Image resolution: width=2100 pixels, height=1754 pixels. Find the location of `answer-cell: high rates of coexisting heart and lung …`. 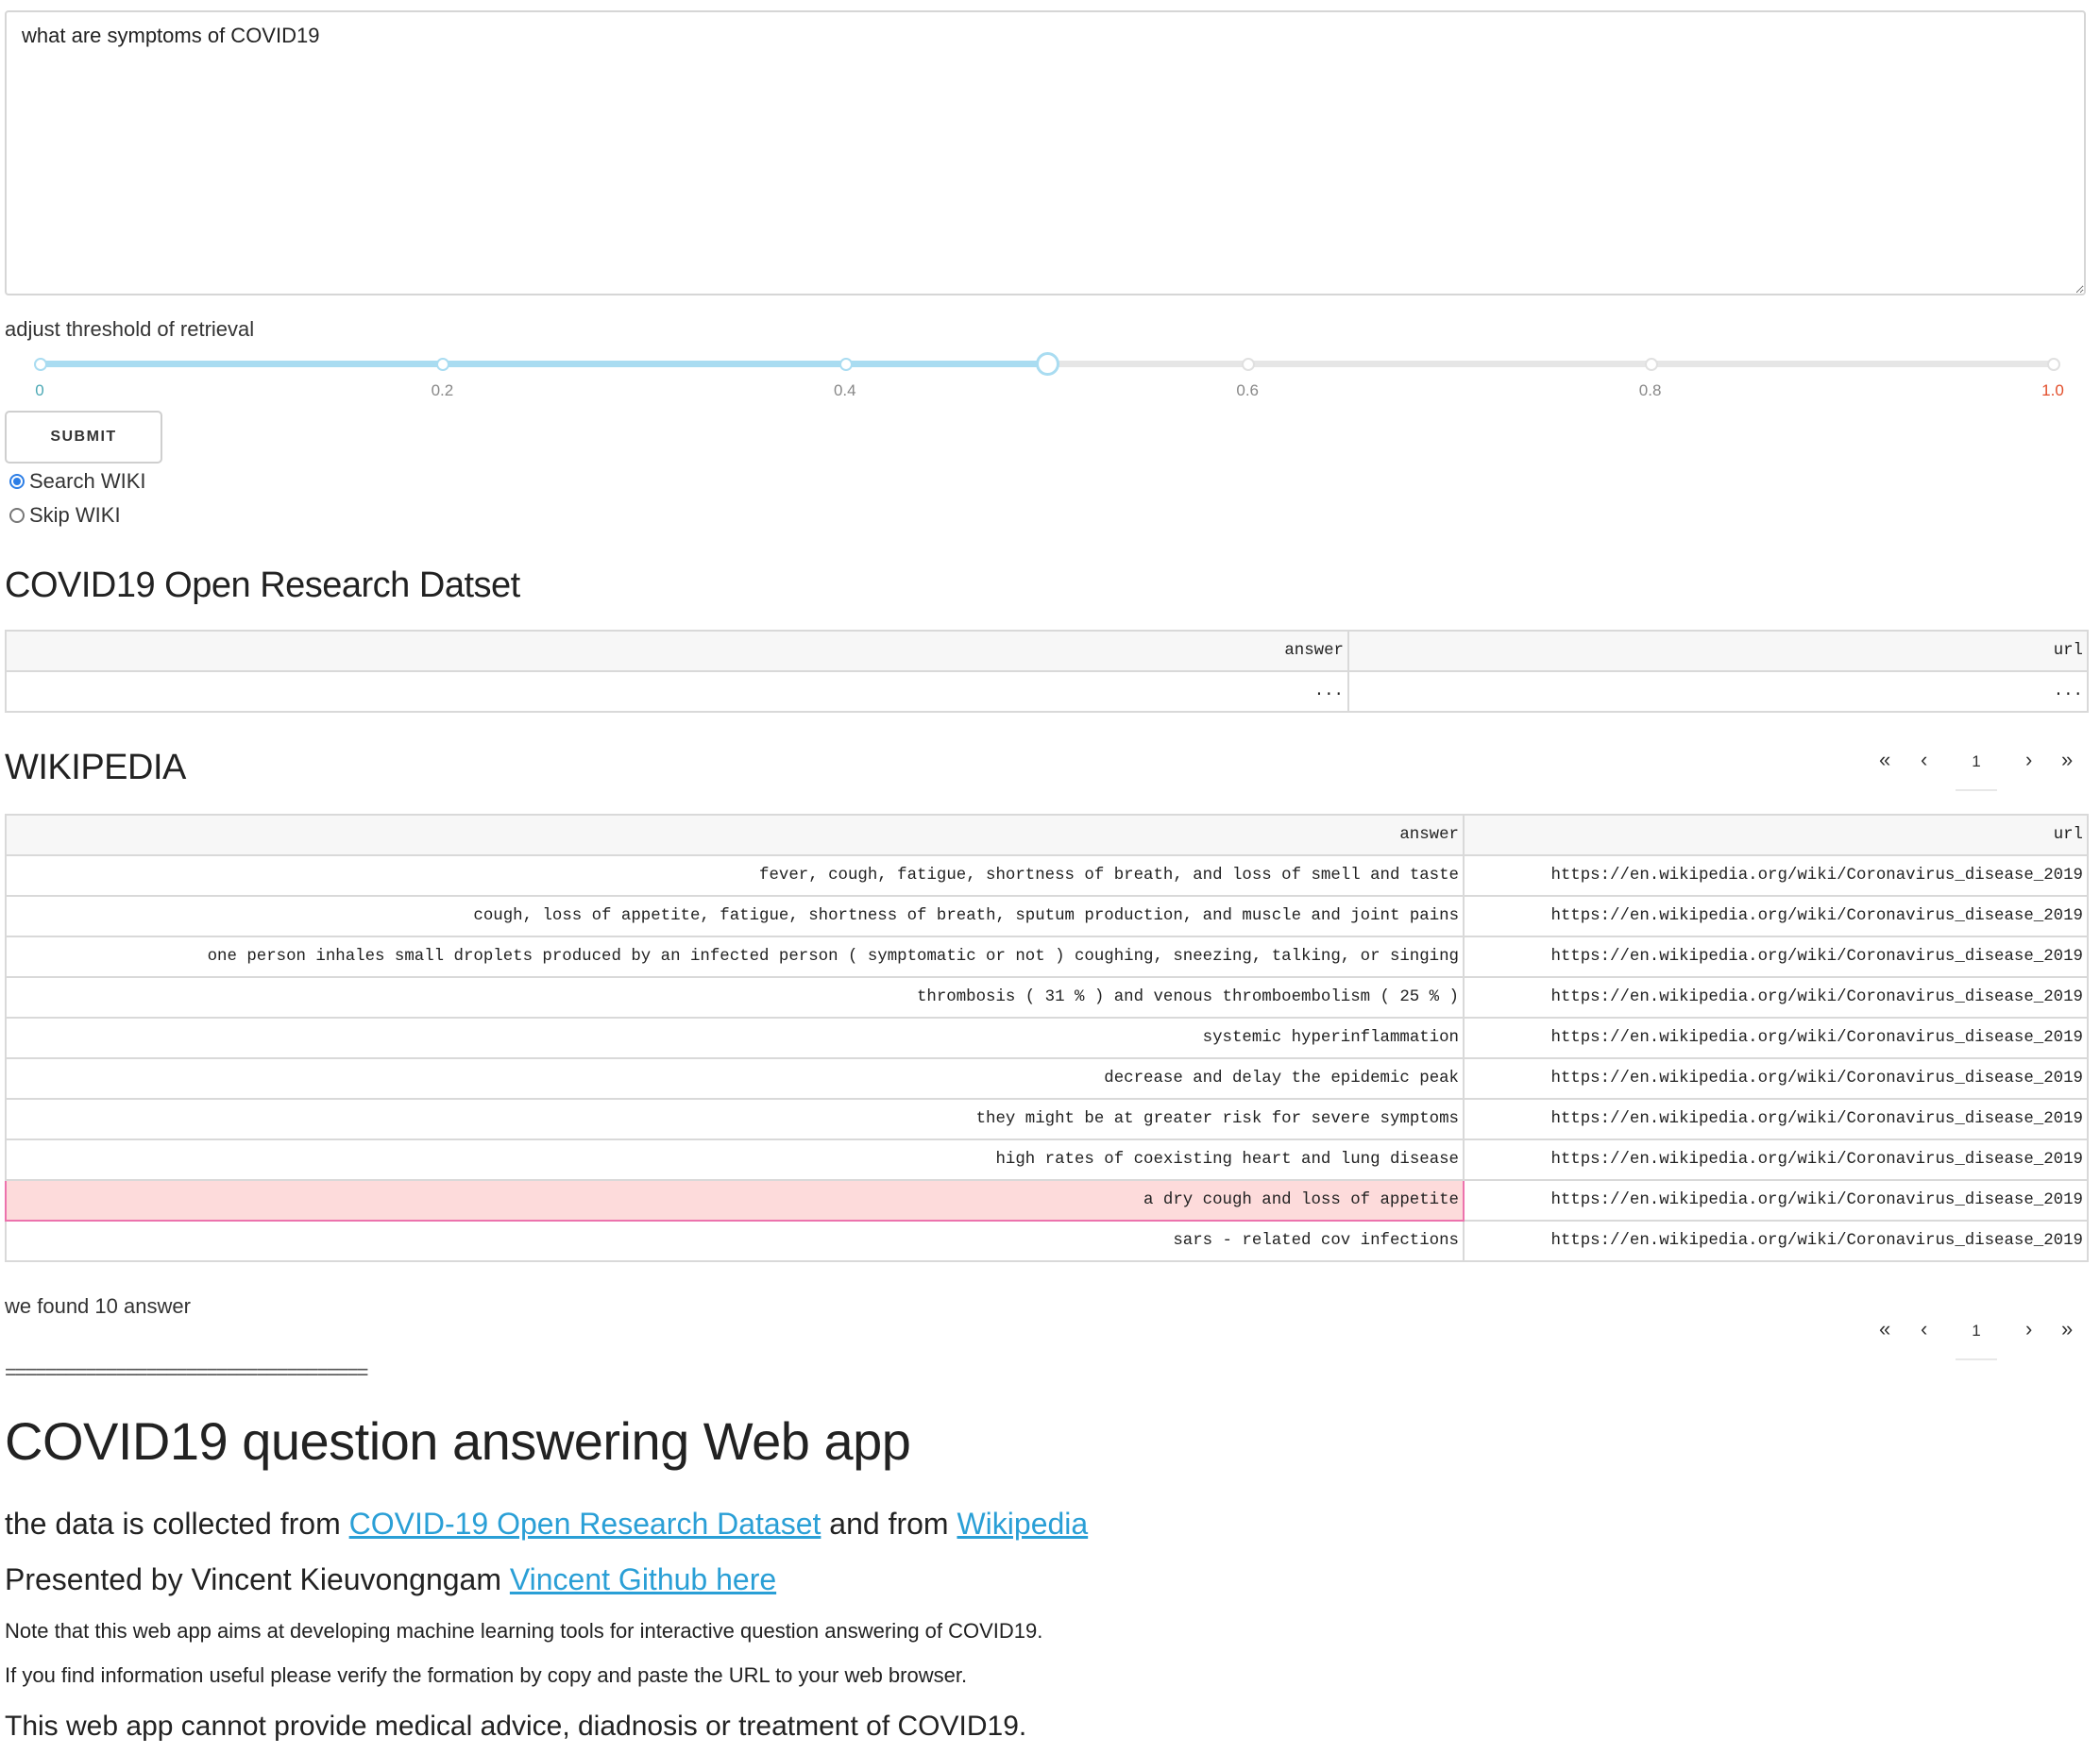

answer-cell: high rates of coexisting heart and lung … is located at coordinates (735, 1159).